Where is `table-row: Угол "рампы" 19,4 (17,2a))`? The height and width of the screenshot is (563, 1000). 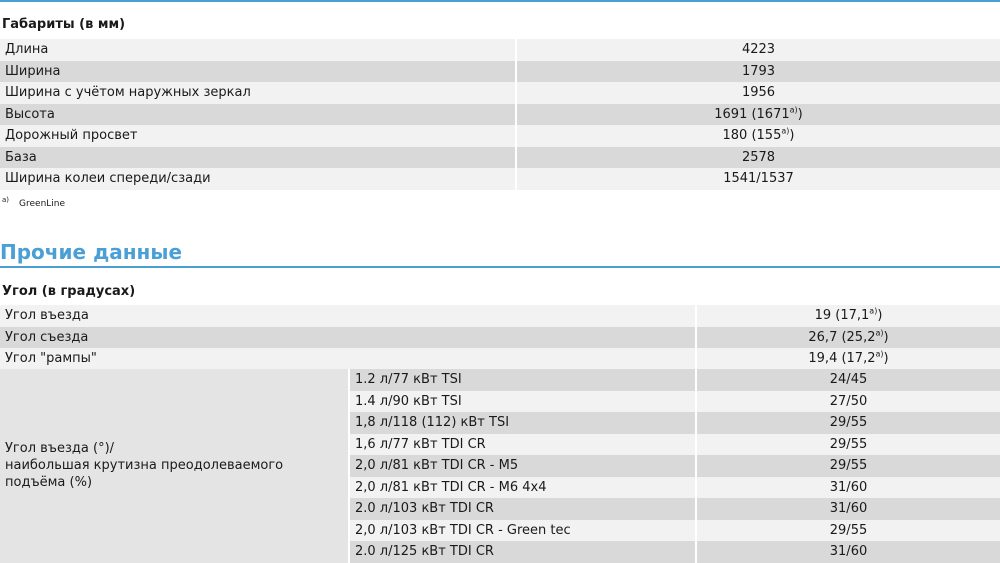 table-row: Угол "рампы" 19,4 (17,2a)) is located at coordinates (500, 359).